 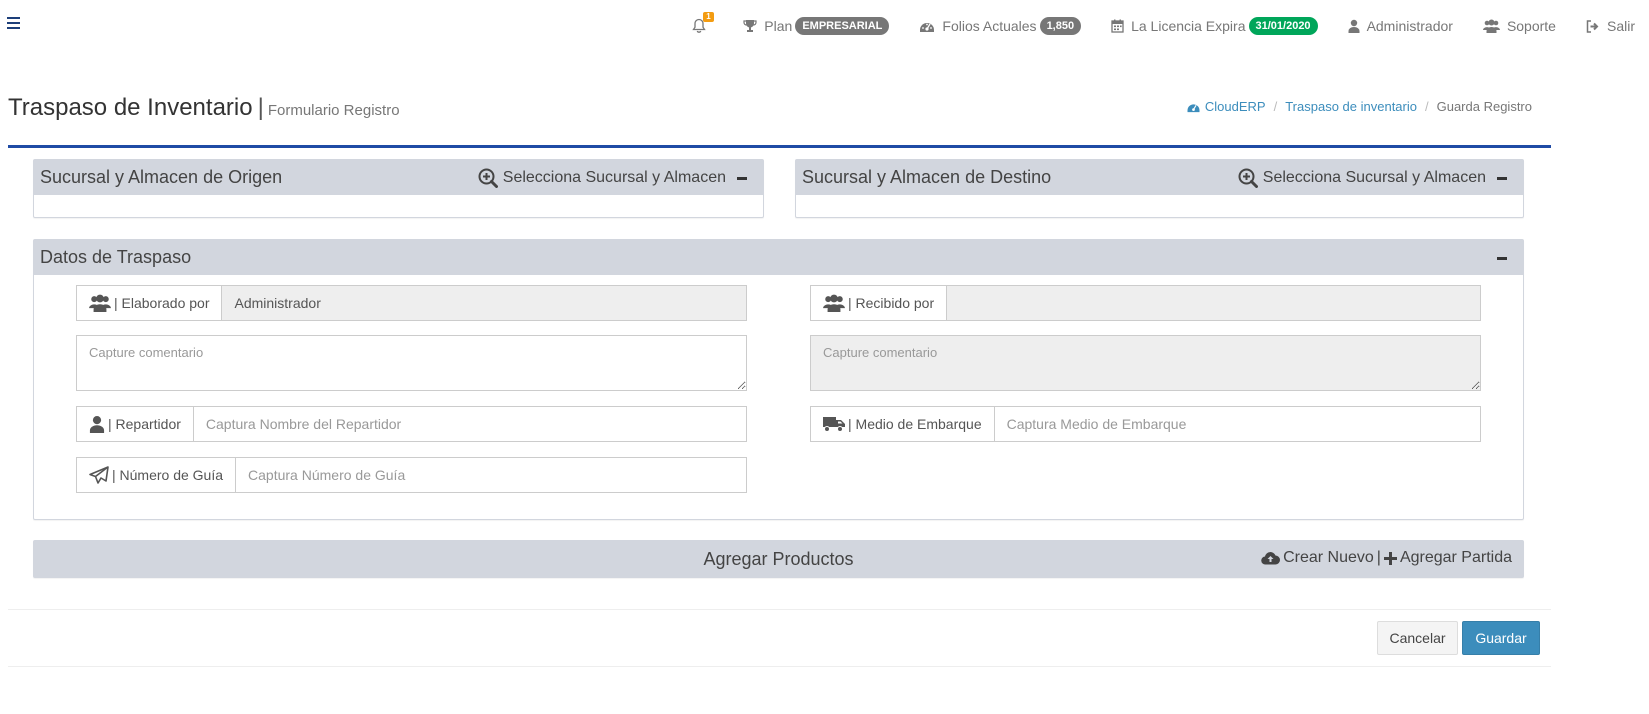 I want to click on recibido-por-addon: | Recibido por, so click(x=879, y=303).